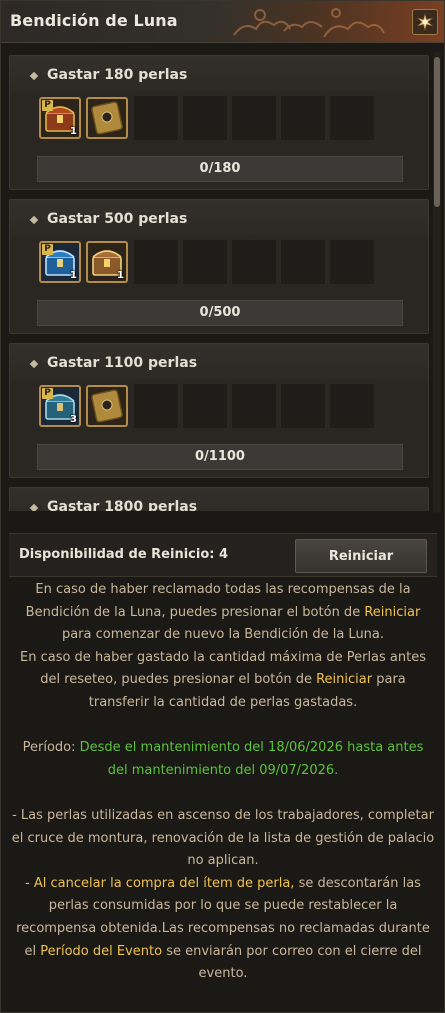 The image size is (445, 1013). Describe the element at coordinates (107, 262) in the screenshot. I see `reward-item-chest: 1` at that location.